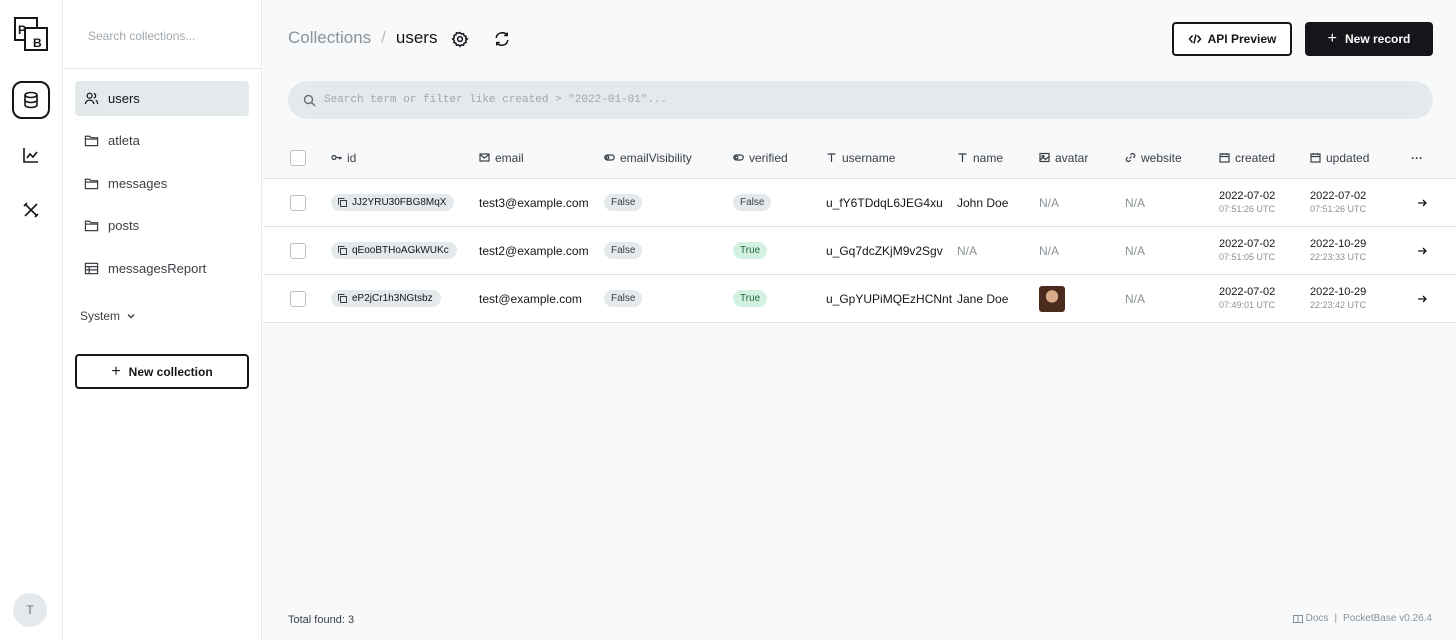 The height and width of the screenshot is (640, 1456). What do you see at coordinates (116, 371) in the screenshot?
I see `plus-icon: +` at bounding box center [116, 371].